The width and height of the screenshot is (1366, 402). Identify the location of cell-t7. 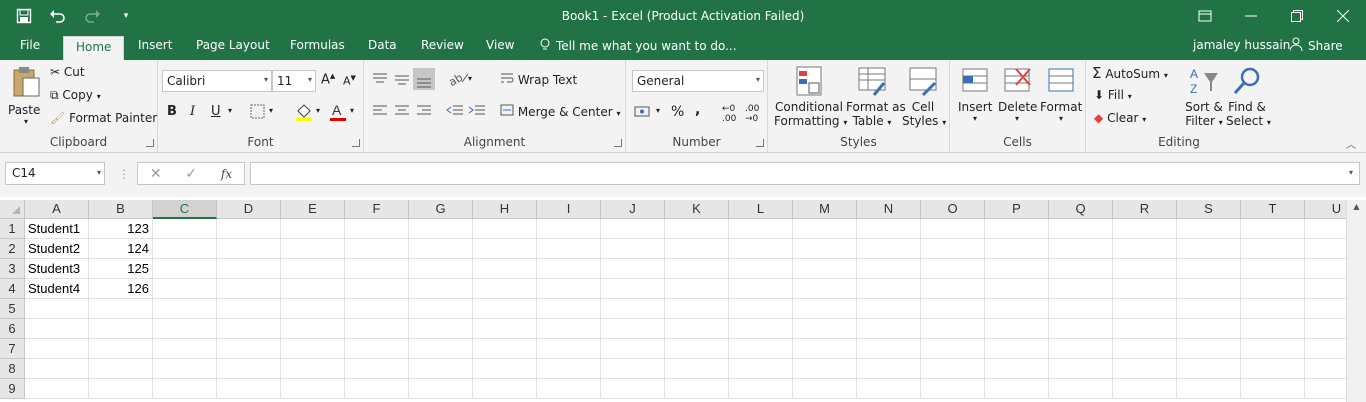
(1273, 349).